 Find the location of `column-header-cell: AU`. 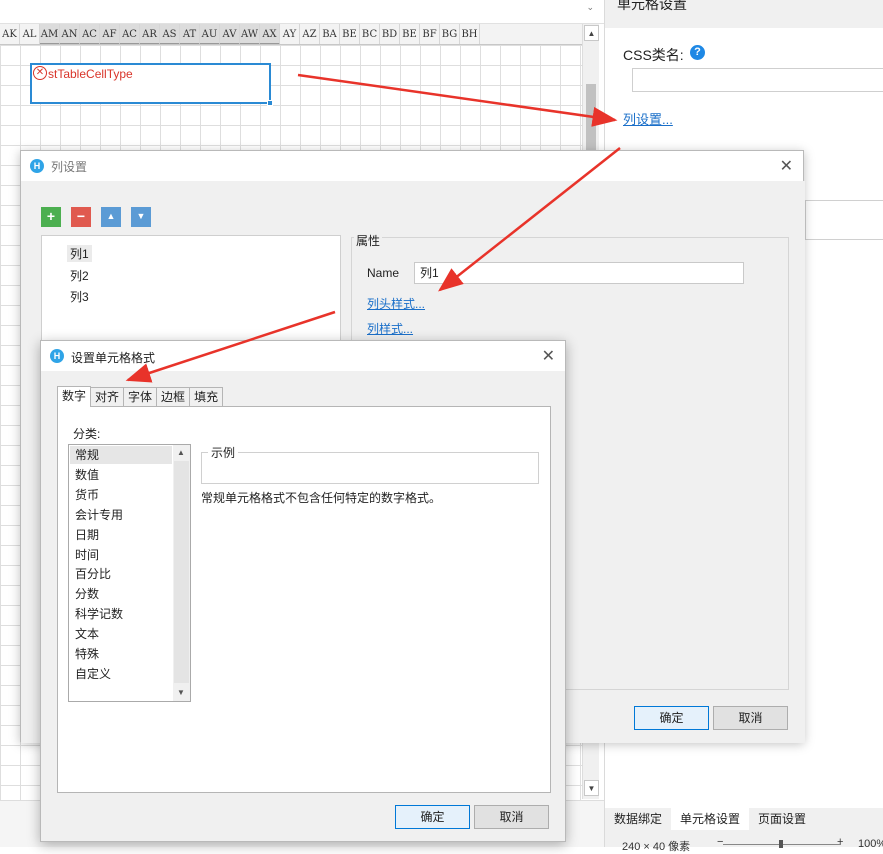

column-header-cell: AU is located at coordinates (210, 34).